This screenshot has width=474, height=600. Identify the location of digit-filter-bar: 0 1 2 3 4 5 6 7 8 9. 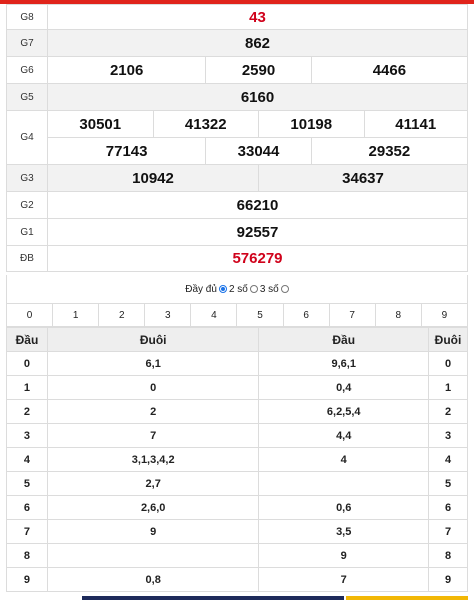
(237, 315).